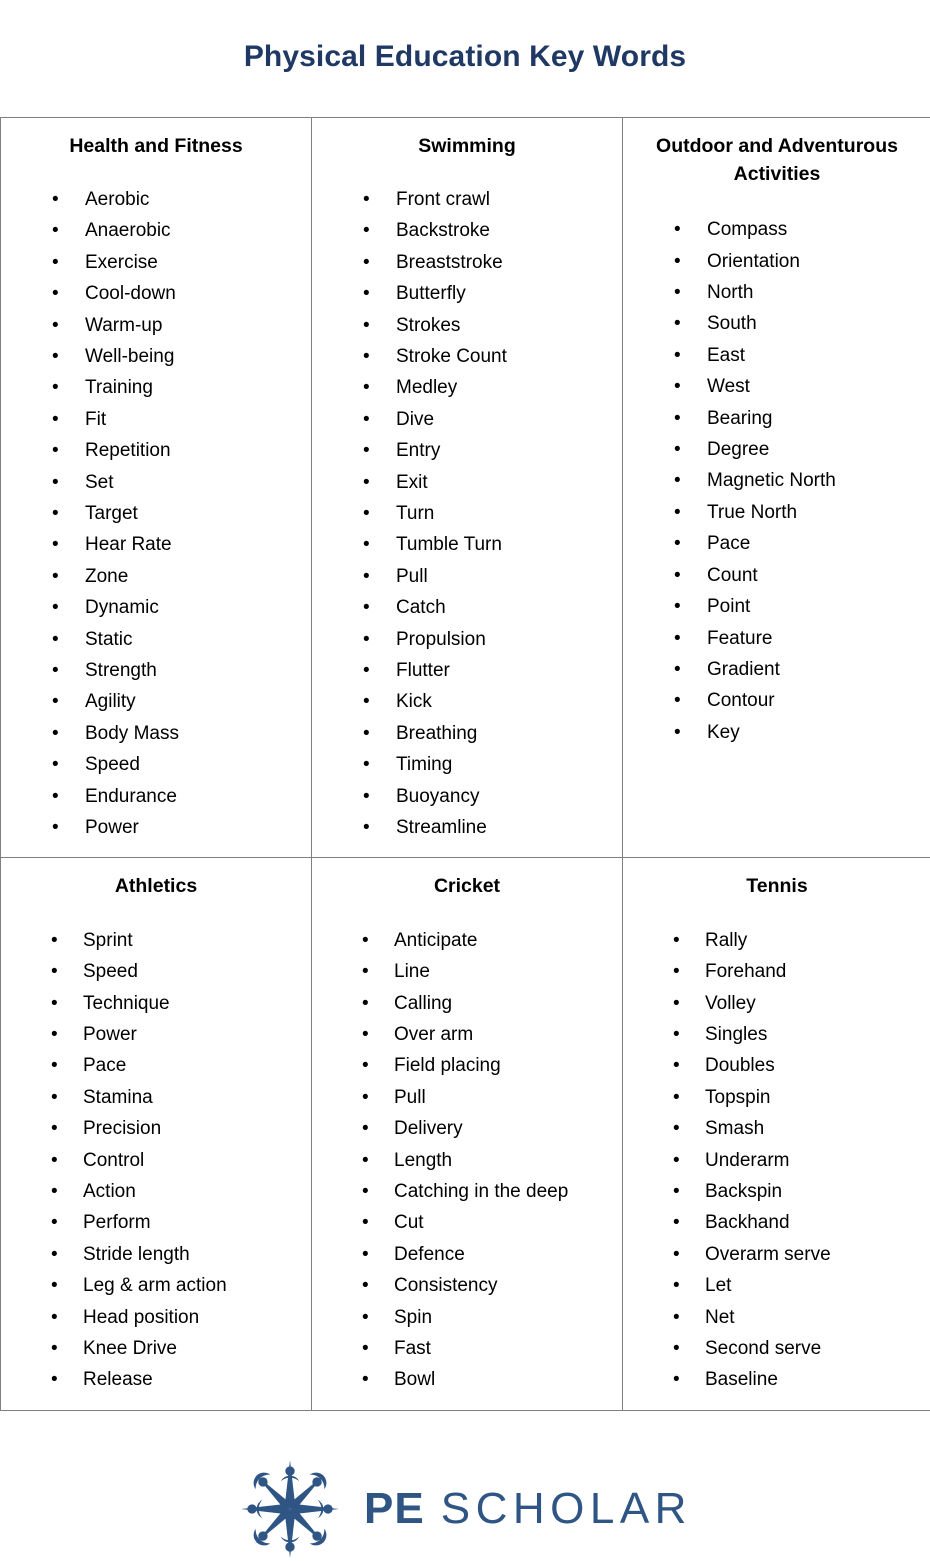 The image size is (930, 1561). I want to click on column-header-swimming: Swimming, so click(467, 145).